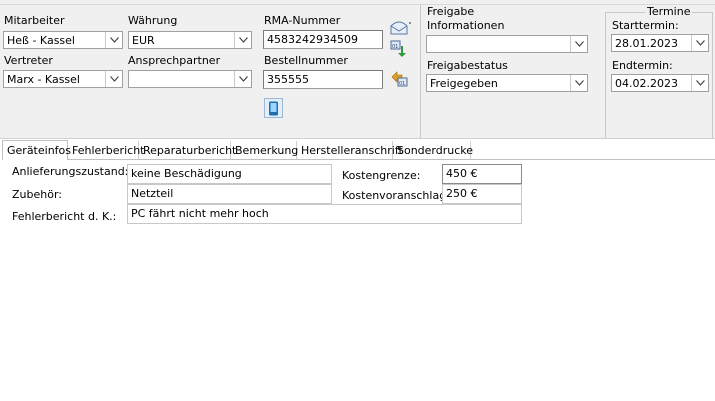 The image size is (715, 401). Describe the element at coordinates (323, 79) in the screenshot. I see `bestellnummer-input: 355555` at that location.